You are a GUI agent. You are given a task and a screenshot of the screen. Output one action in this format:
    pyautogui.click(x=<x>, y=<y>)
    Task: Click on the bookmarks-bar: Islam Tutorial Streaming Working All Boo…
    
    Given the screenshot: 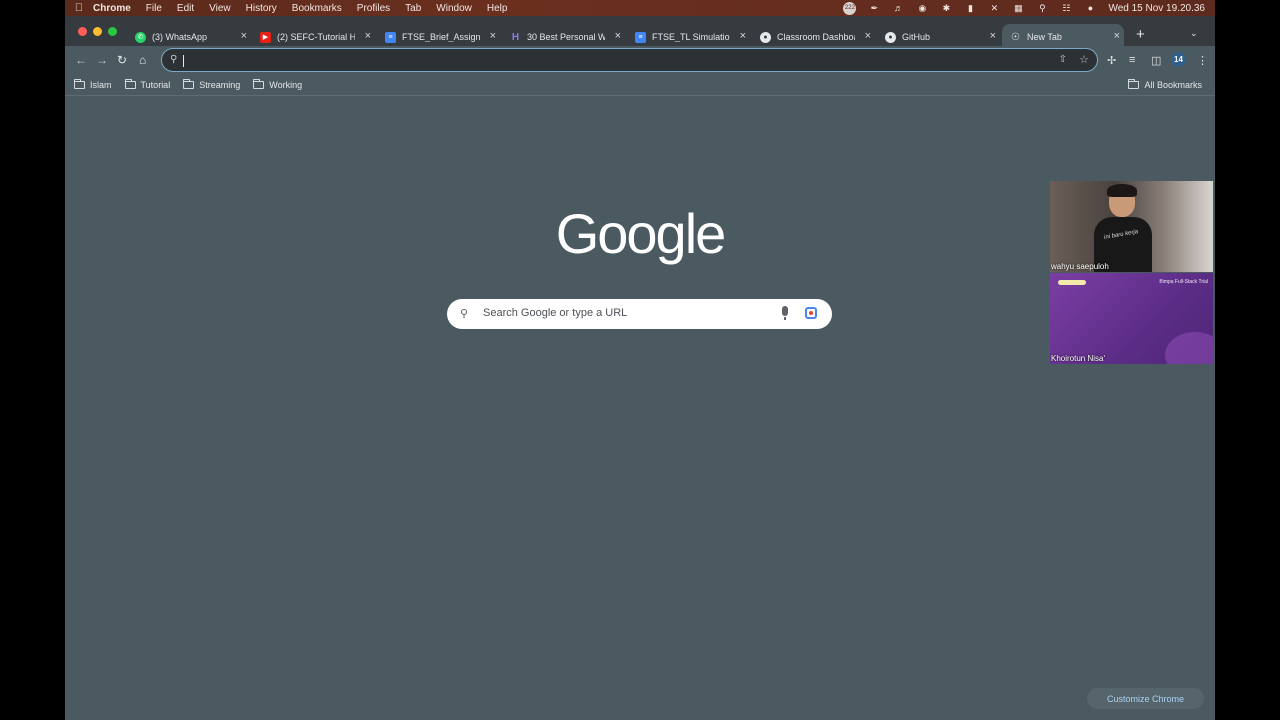 What is the action you would take?
    pyautogui.click(x=640, y=85)
    